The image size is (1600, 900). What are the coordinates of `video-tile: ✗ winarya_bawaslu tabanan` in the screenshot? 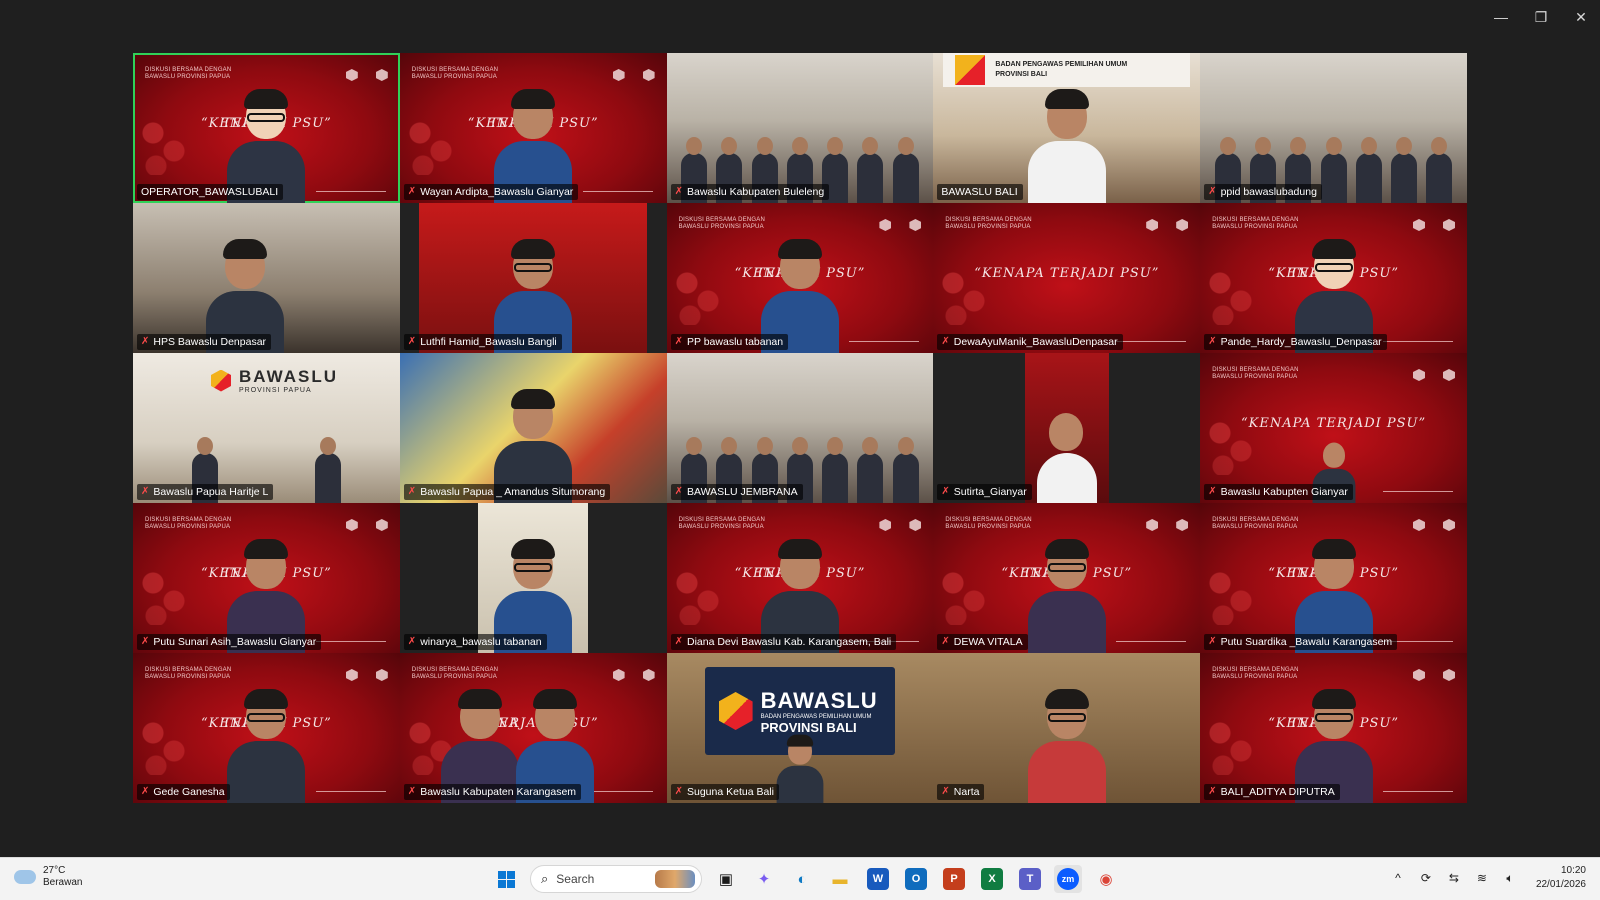 It's located at (533, 578).